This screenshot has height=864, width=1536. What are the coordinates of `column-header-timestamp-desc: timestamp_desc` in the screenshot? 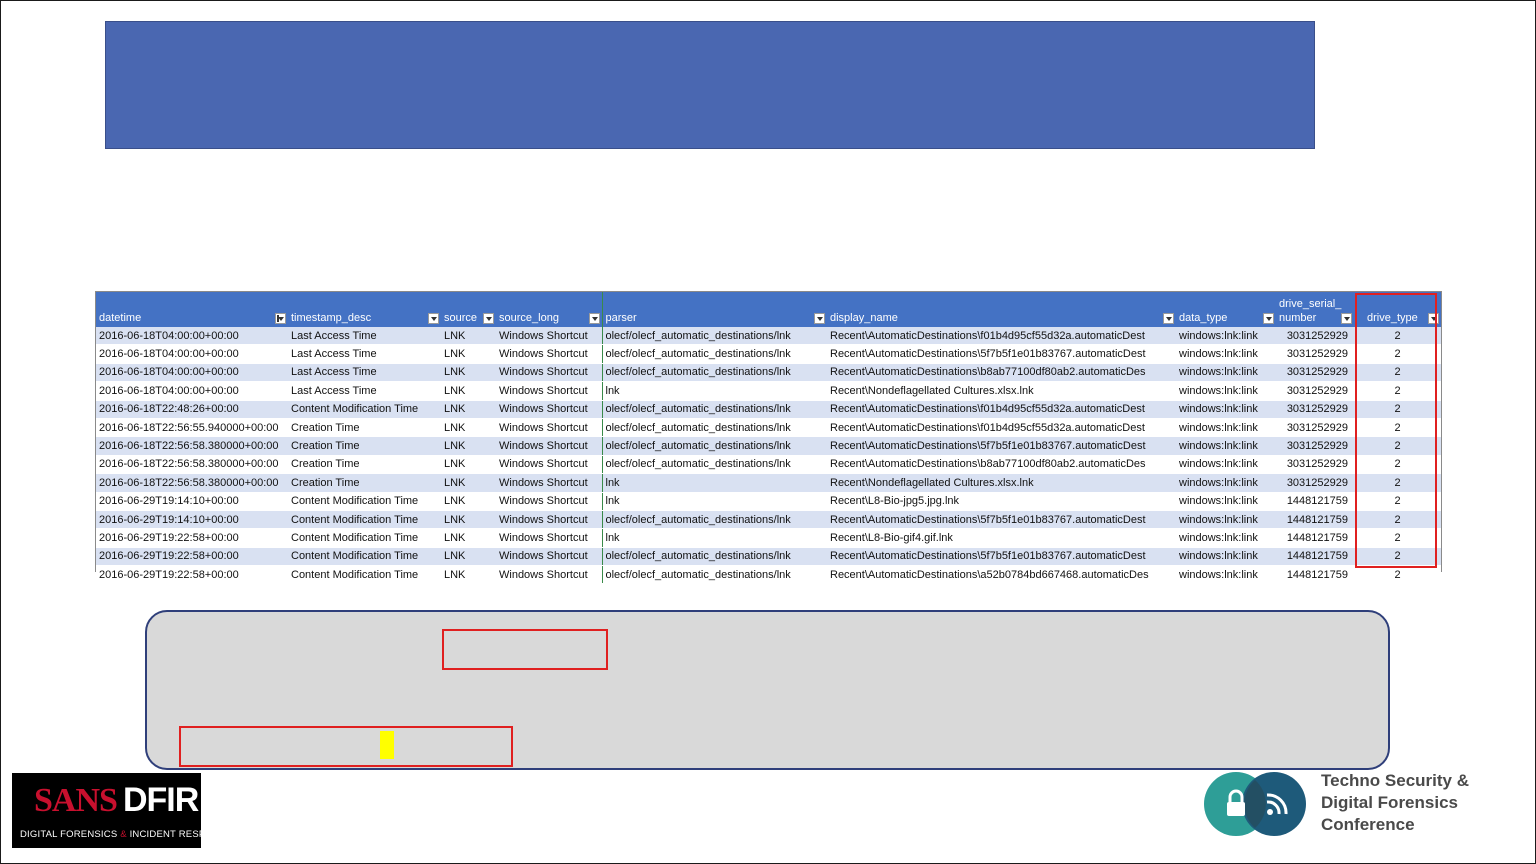 It's located at (364, 309).